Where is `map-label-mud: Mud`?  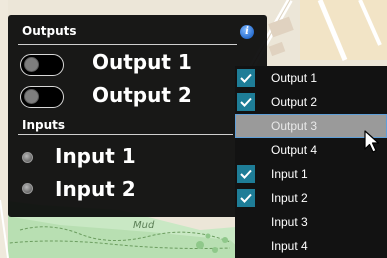
map-label-mud: Mud is located at coordinates (144, 225).